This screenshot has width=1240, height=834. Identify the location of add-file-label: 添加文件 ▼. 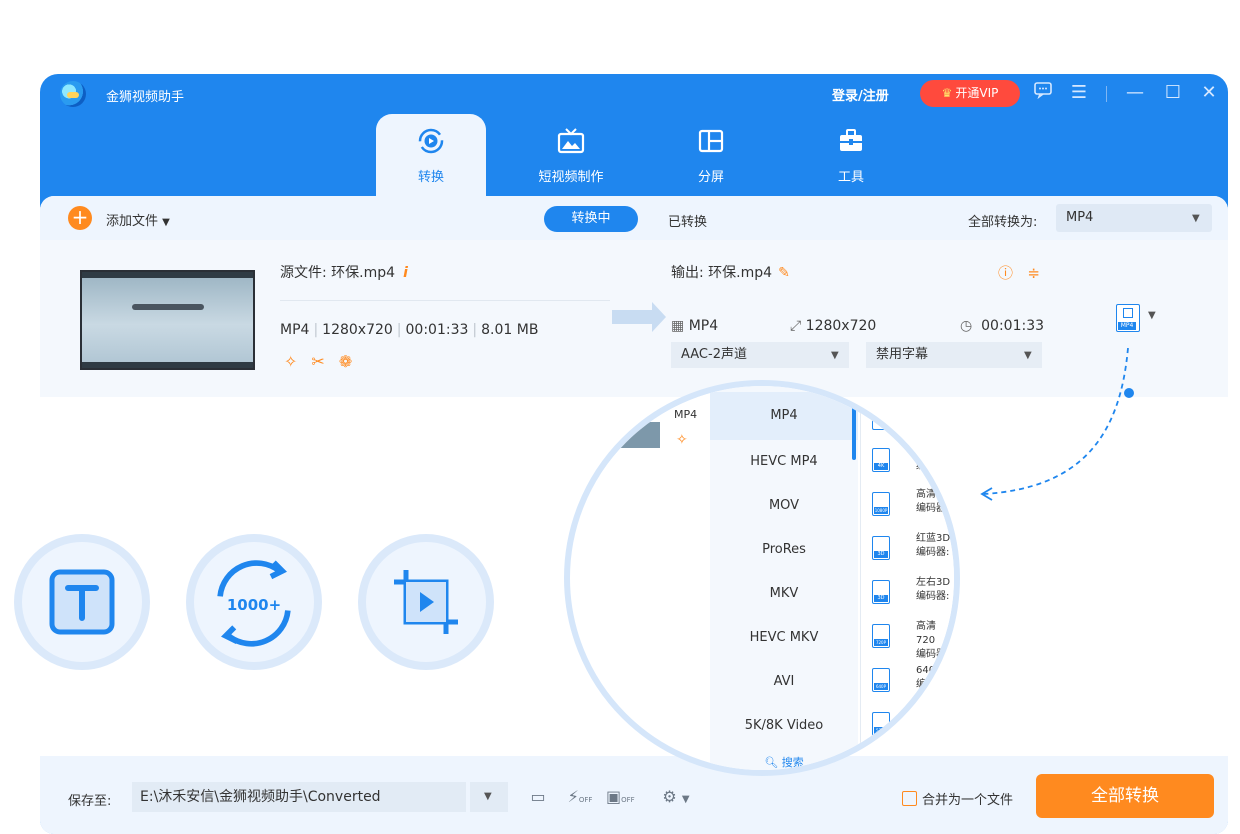
(138, 219).